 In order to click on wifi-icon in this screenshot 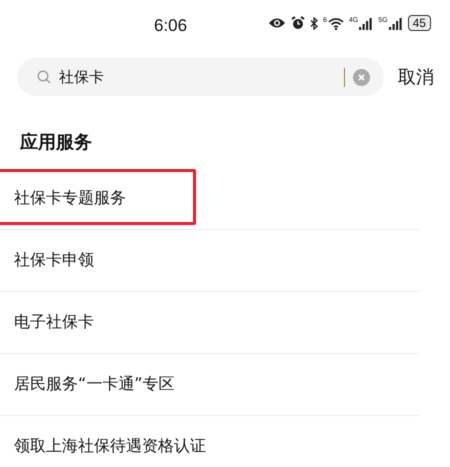, I will do `click(336, 23)`.